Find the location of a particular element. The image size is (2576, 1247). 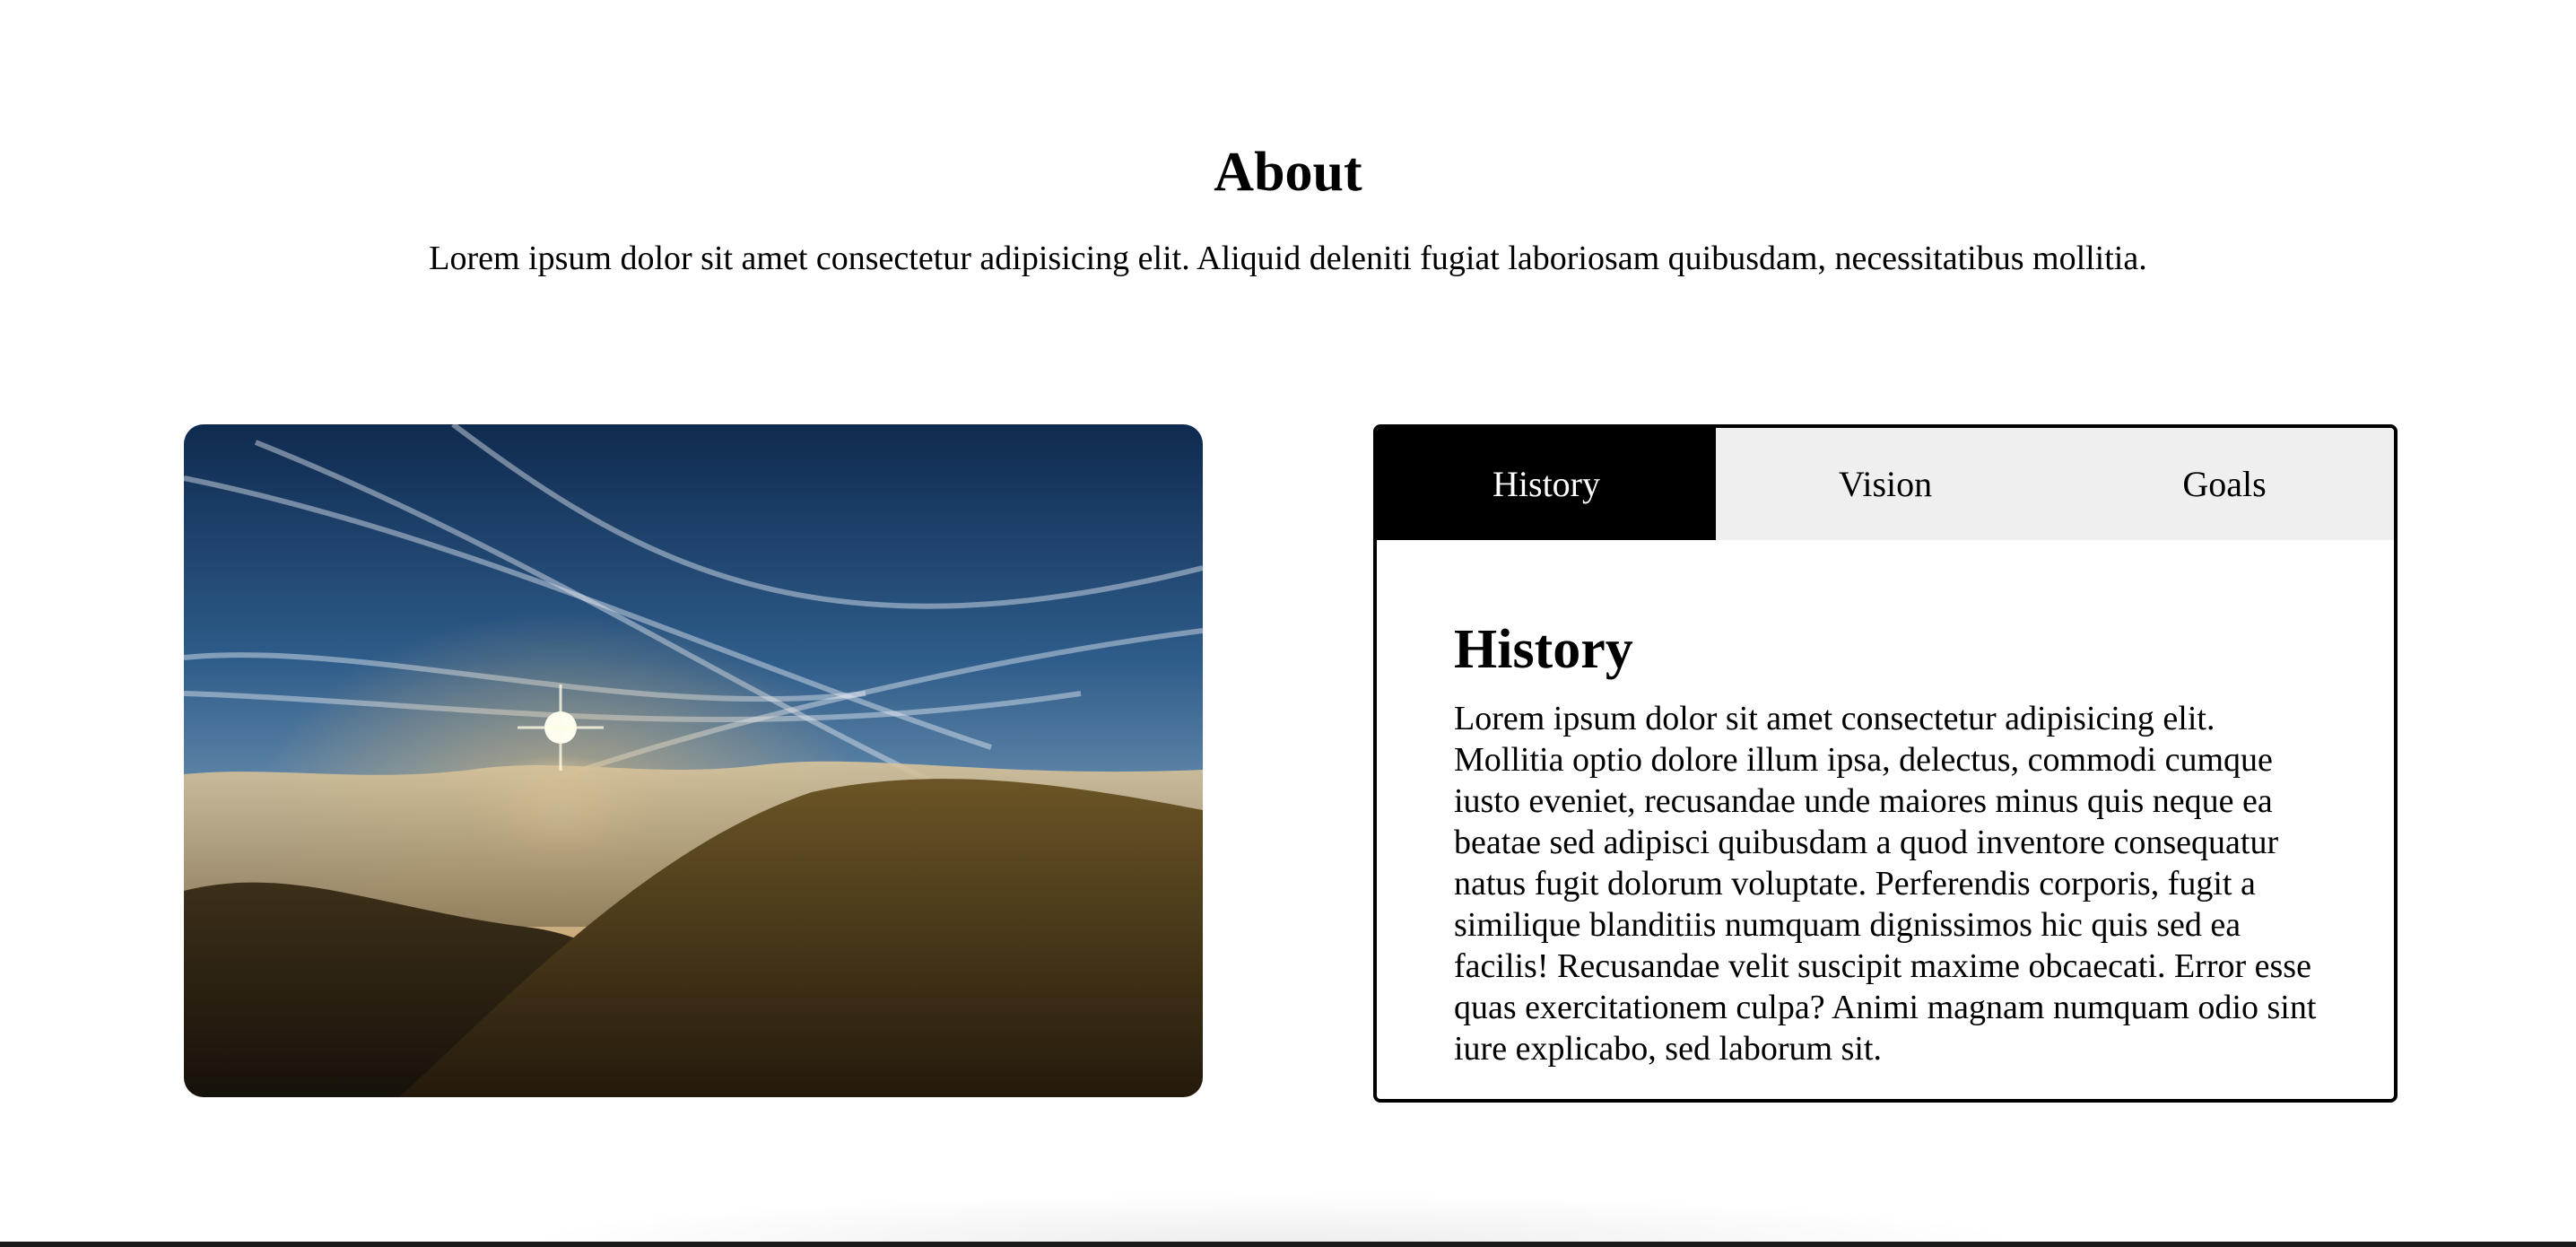

panel-title: History is located at coordinates (1543, 649).